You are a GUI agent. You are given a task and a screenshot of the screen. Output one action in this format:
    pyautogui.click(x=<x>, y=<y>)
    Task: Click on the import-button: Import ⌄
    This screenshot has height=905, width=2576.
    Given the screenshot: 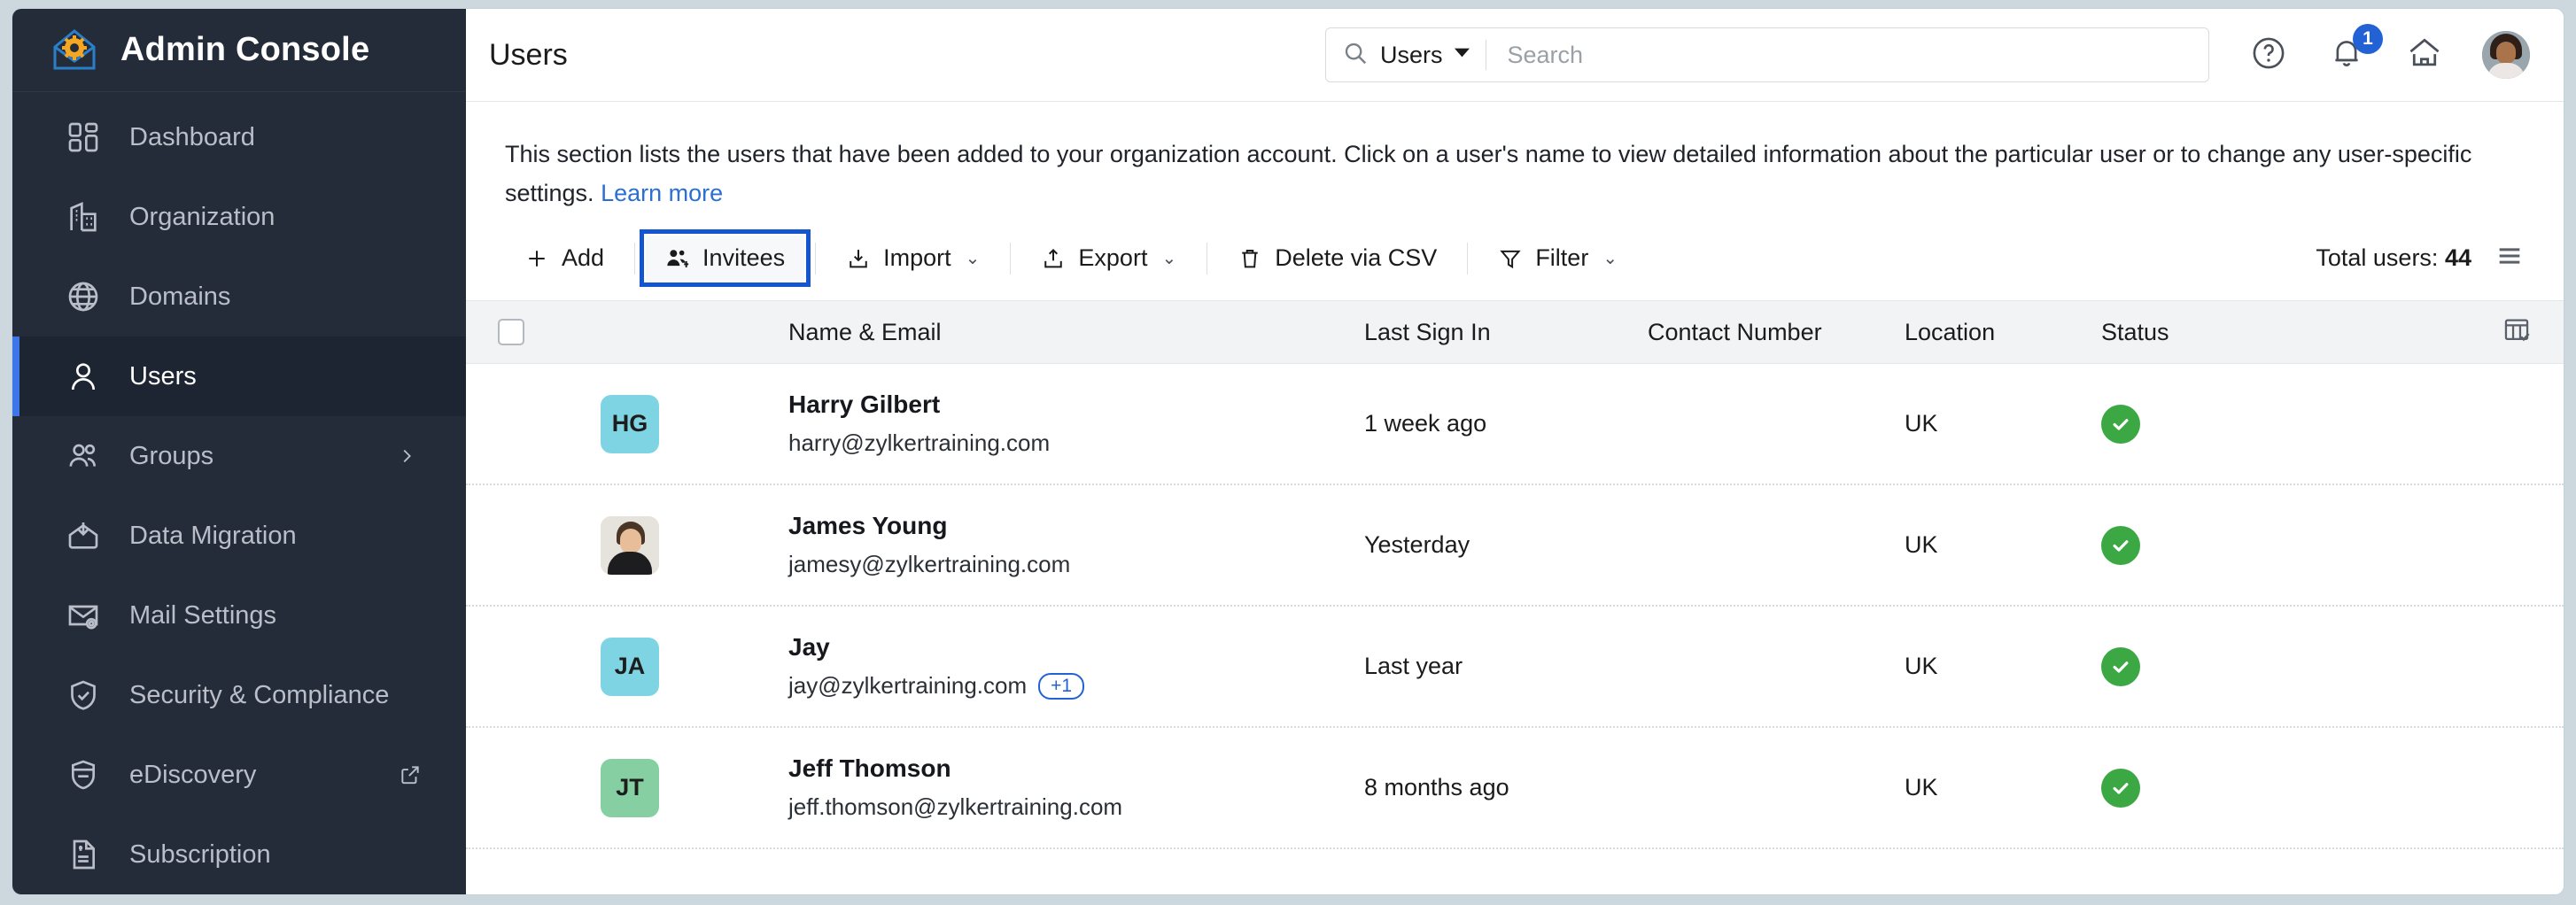 What is the action you would take?
    pyautogui.click(x=912, y=259)
    